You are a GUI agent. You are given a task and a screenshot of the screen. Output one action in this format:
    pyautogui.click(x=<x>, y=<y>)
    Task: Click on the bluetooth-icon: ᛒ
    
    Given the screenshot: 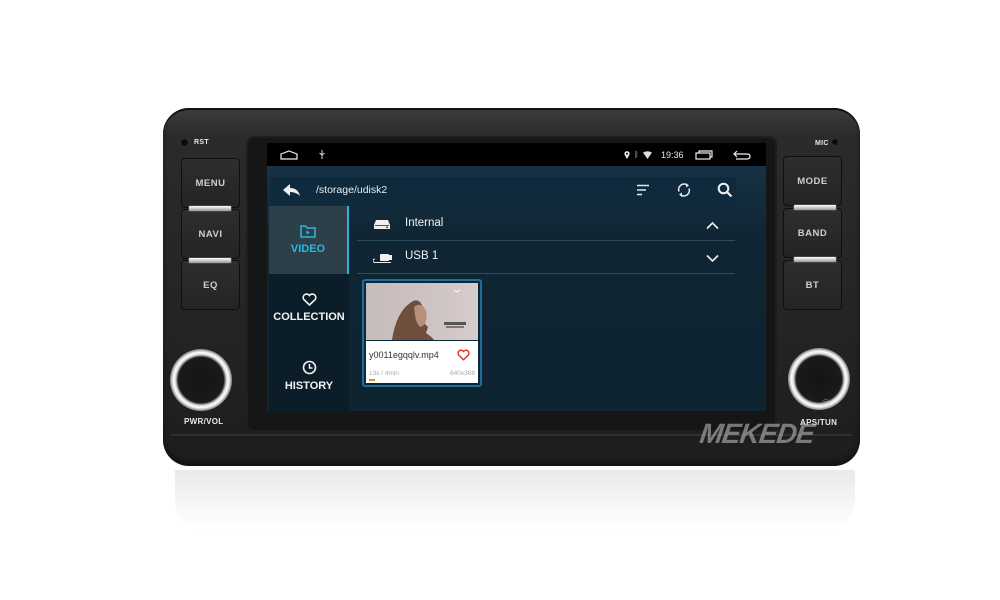 What is the action you would take?
    pyautogui.click(x=636, y=154)
    